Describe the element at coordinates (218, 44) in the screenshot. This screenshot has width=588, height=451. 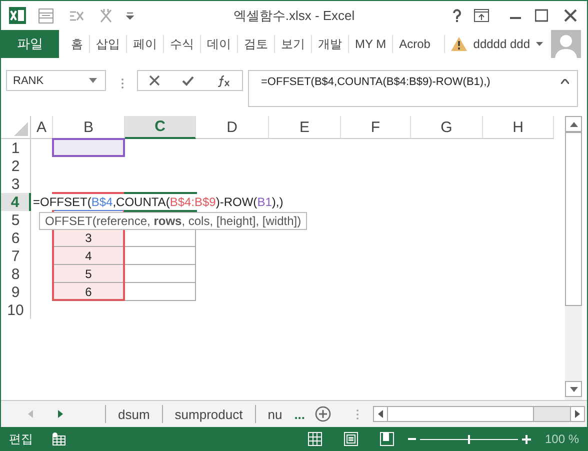
I see `ribbon-tab: 데이` at that location.